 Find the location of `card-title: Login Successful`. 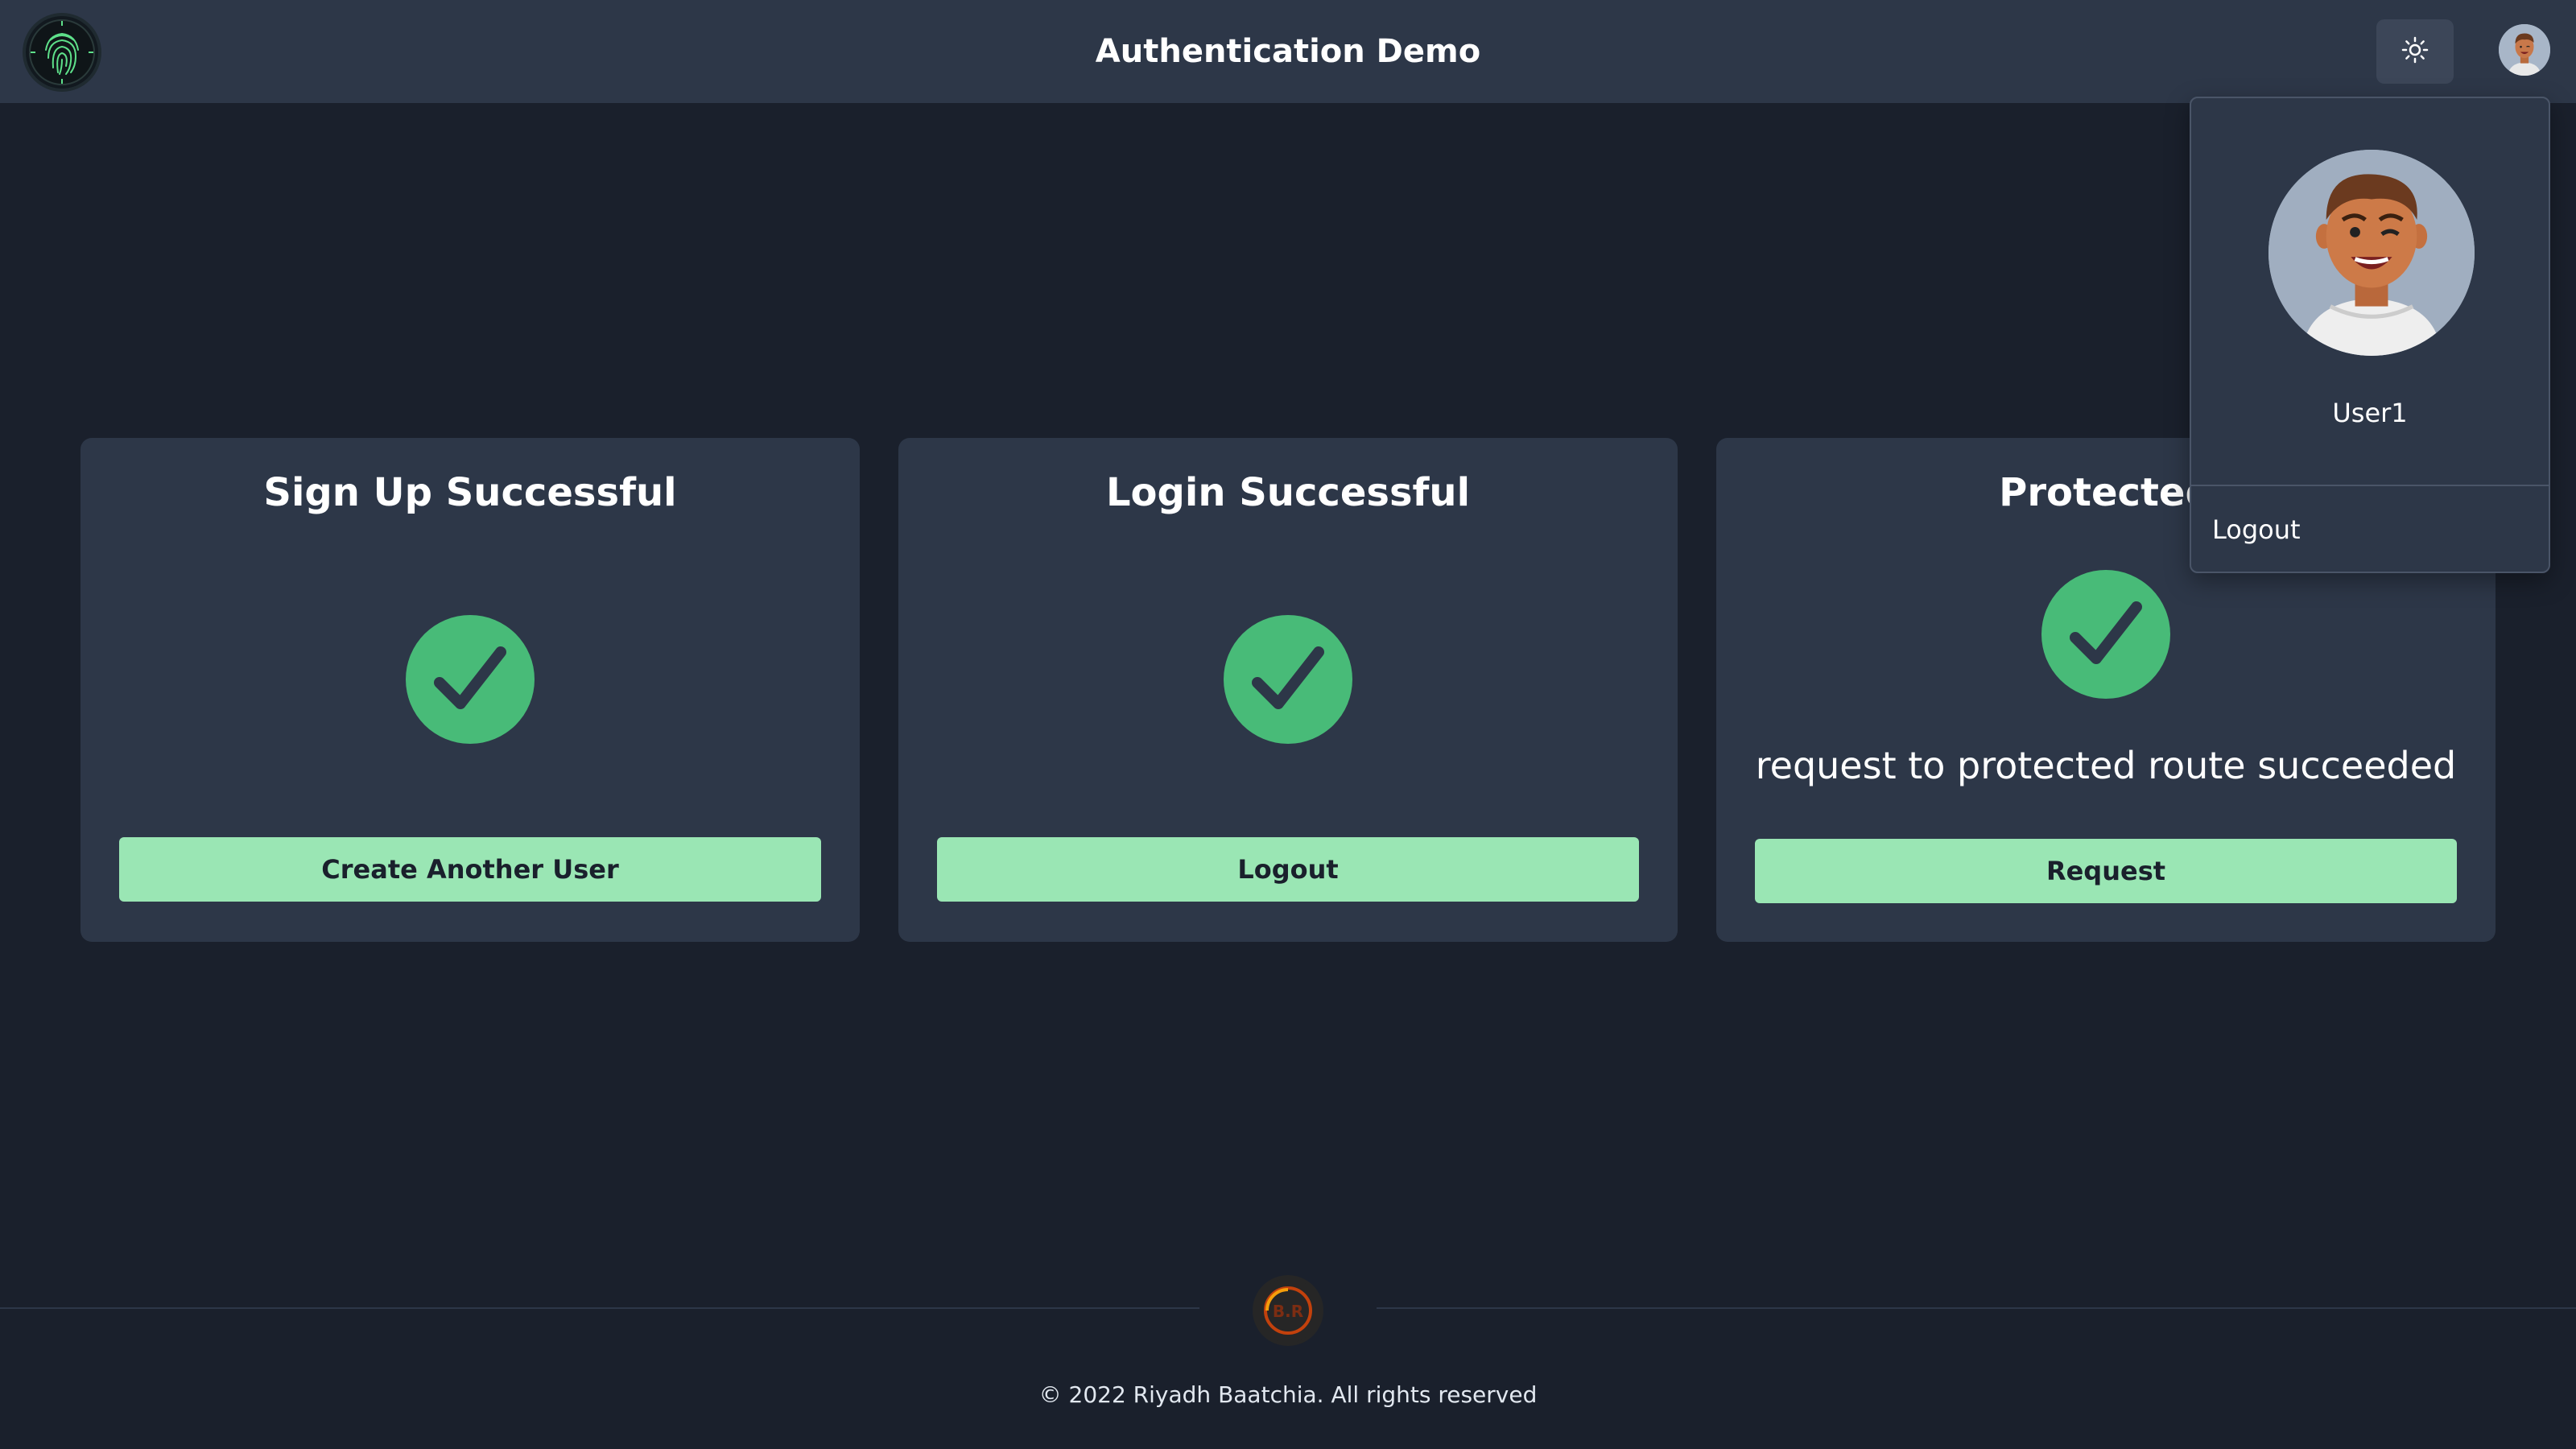

card-title: Login Successful is located at coordinates (1288, 492).